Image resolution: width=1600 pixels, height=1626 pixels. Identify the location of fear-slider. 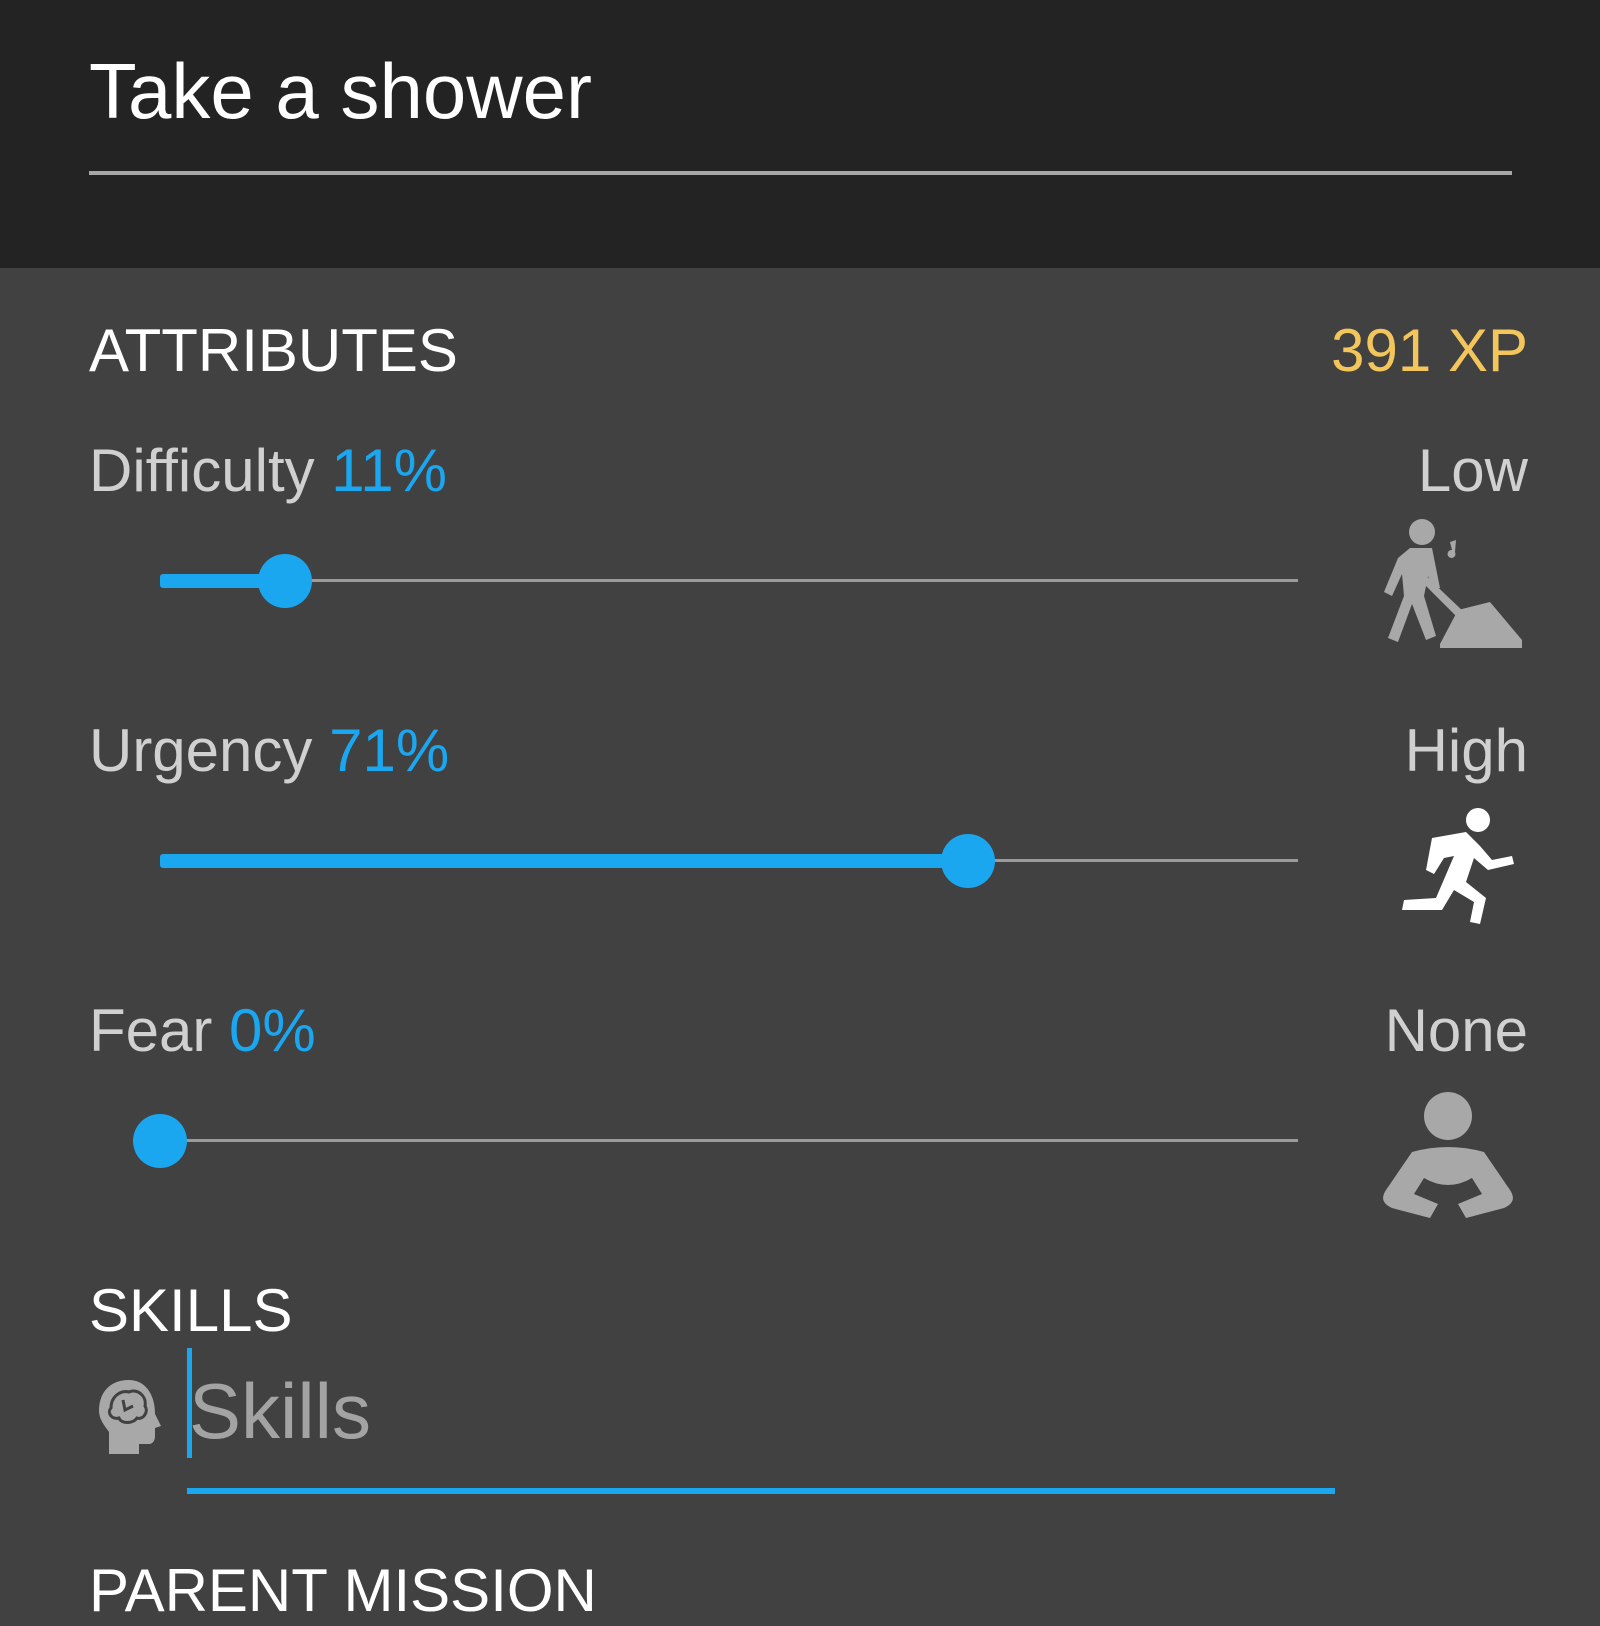
(715, 1141).